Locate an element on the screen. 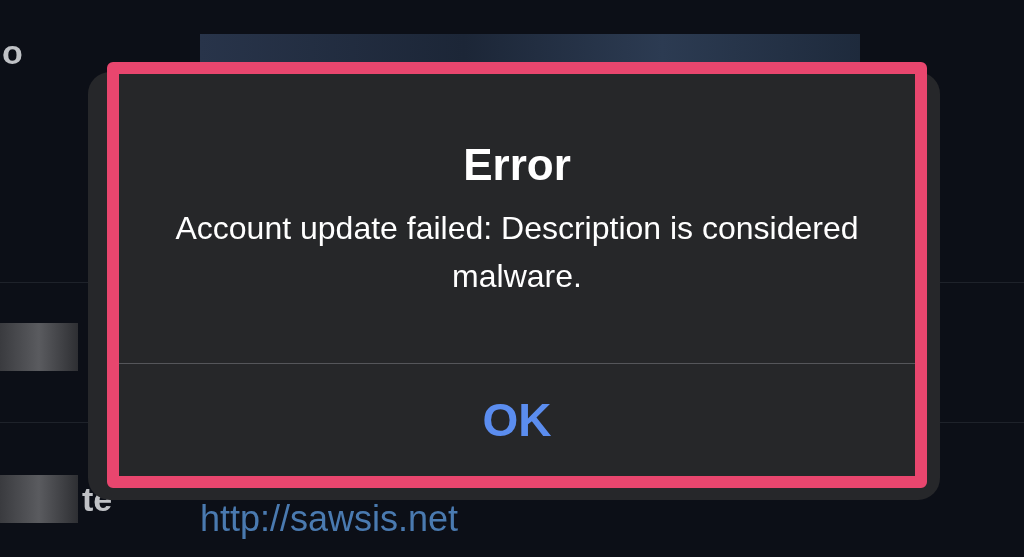 Image resolution: width=1024 pixels, height=557 pixels. alert-title: Error is located at coordinates (517, 165).